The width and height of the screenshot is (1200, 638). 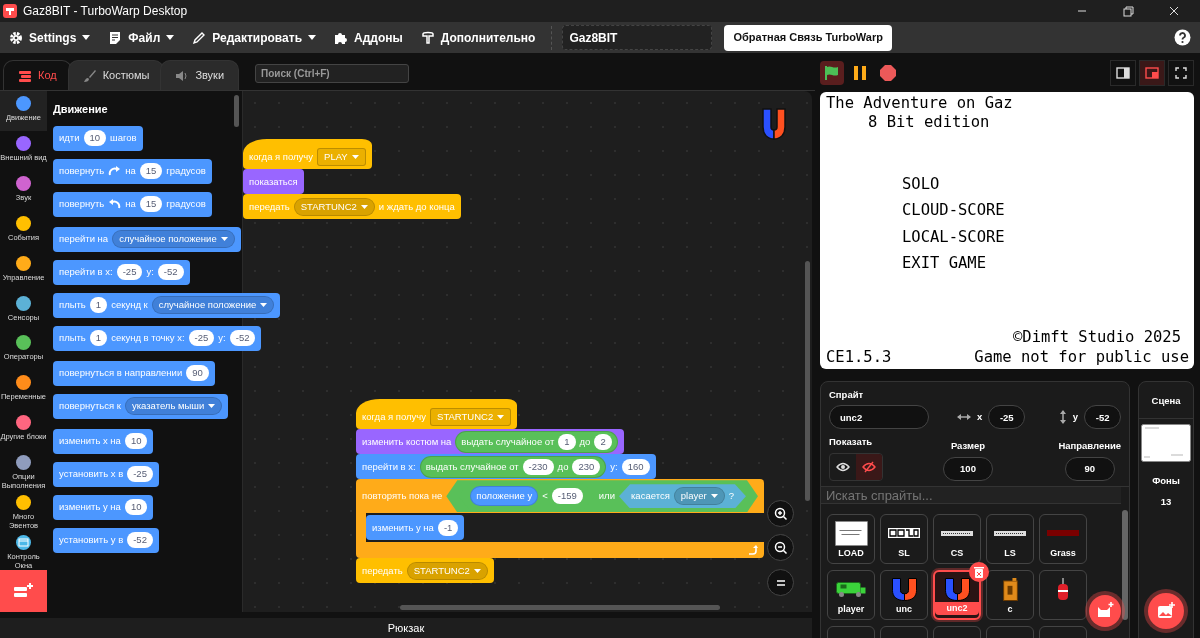 What do you see at coordinates (603, 441) in the screenshot?
I see `number-input: 2` at bounding box center [603, 441].